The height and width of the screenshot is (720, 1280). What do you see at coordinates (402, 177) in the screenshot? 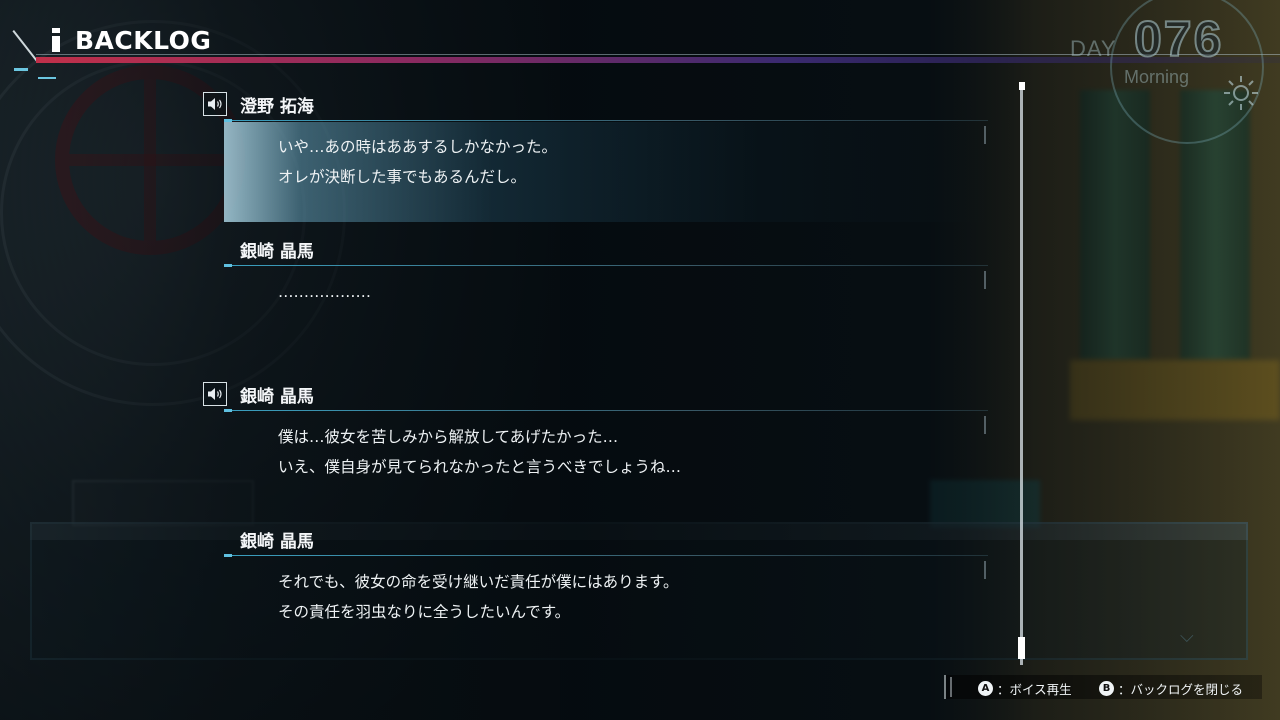
I see `dialogue-line: オレが決断した事でもあるんだし。` at bounding box center [402, 177].